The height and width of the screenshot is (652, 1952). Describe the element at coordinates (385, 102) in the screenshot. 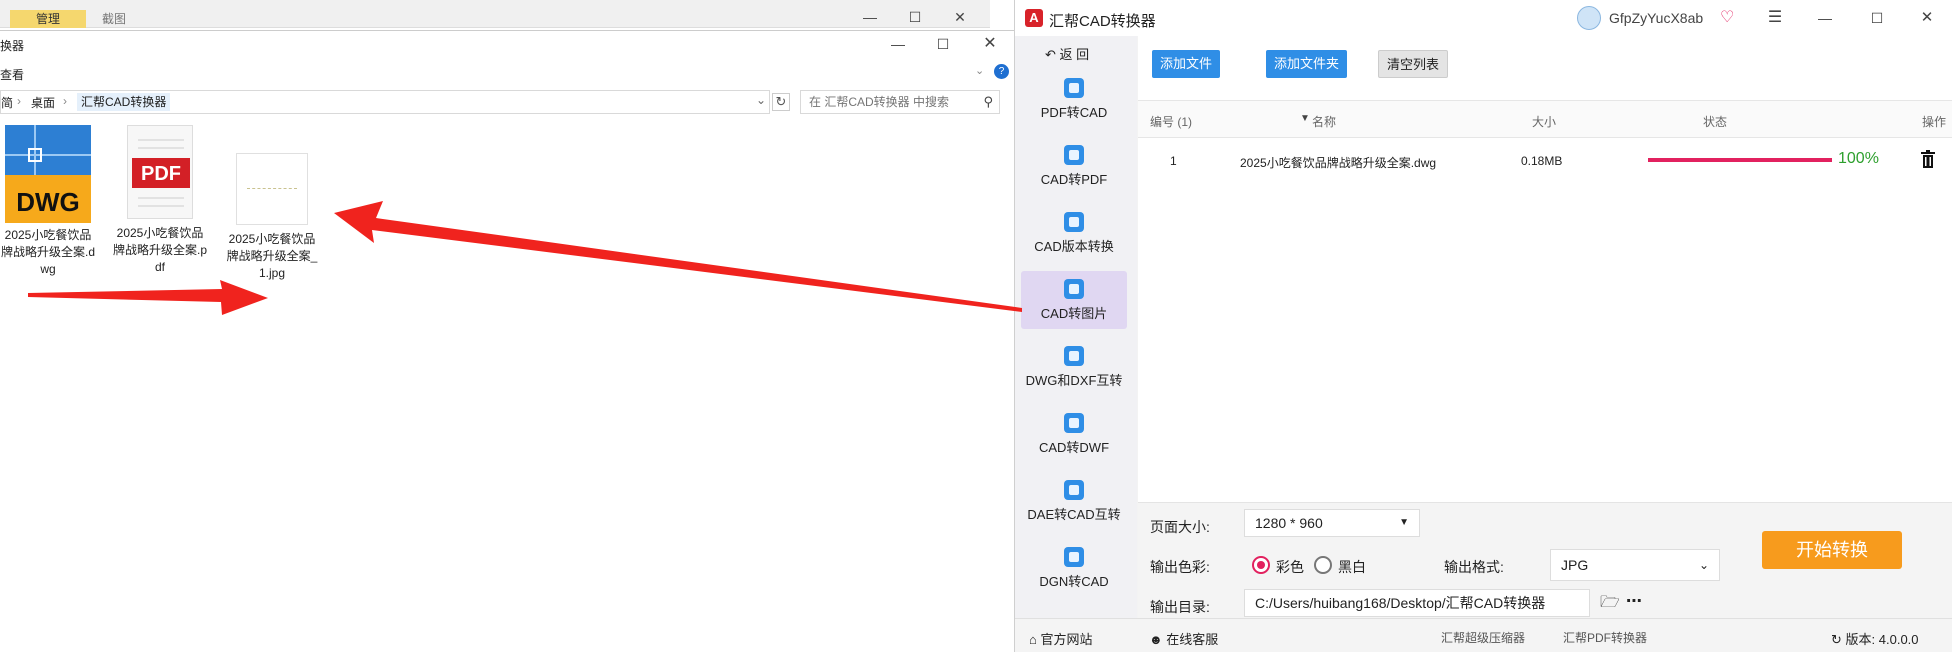

I see `address-bar: 简 › 桌面 › 汇帮CAD转换器 ⌄` at that location.